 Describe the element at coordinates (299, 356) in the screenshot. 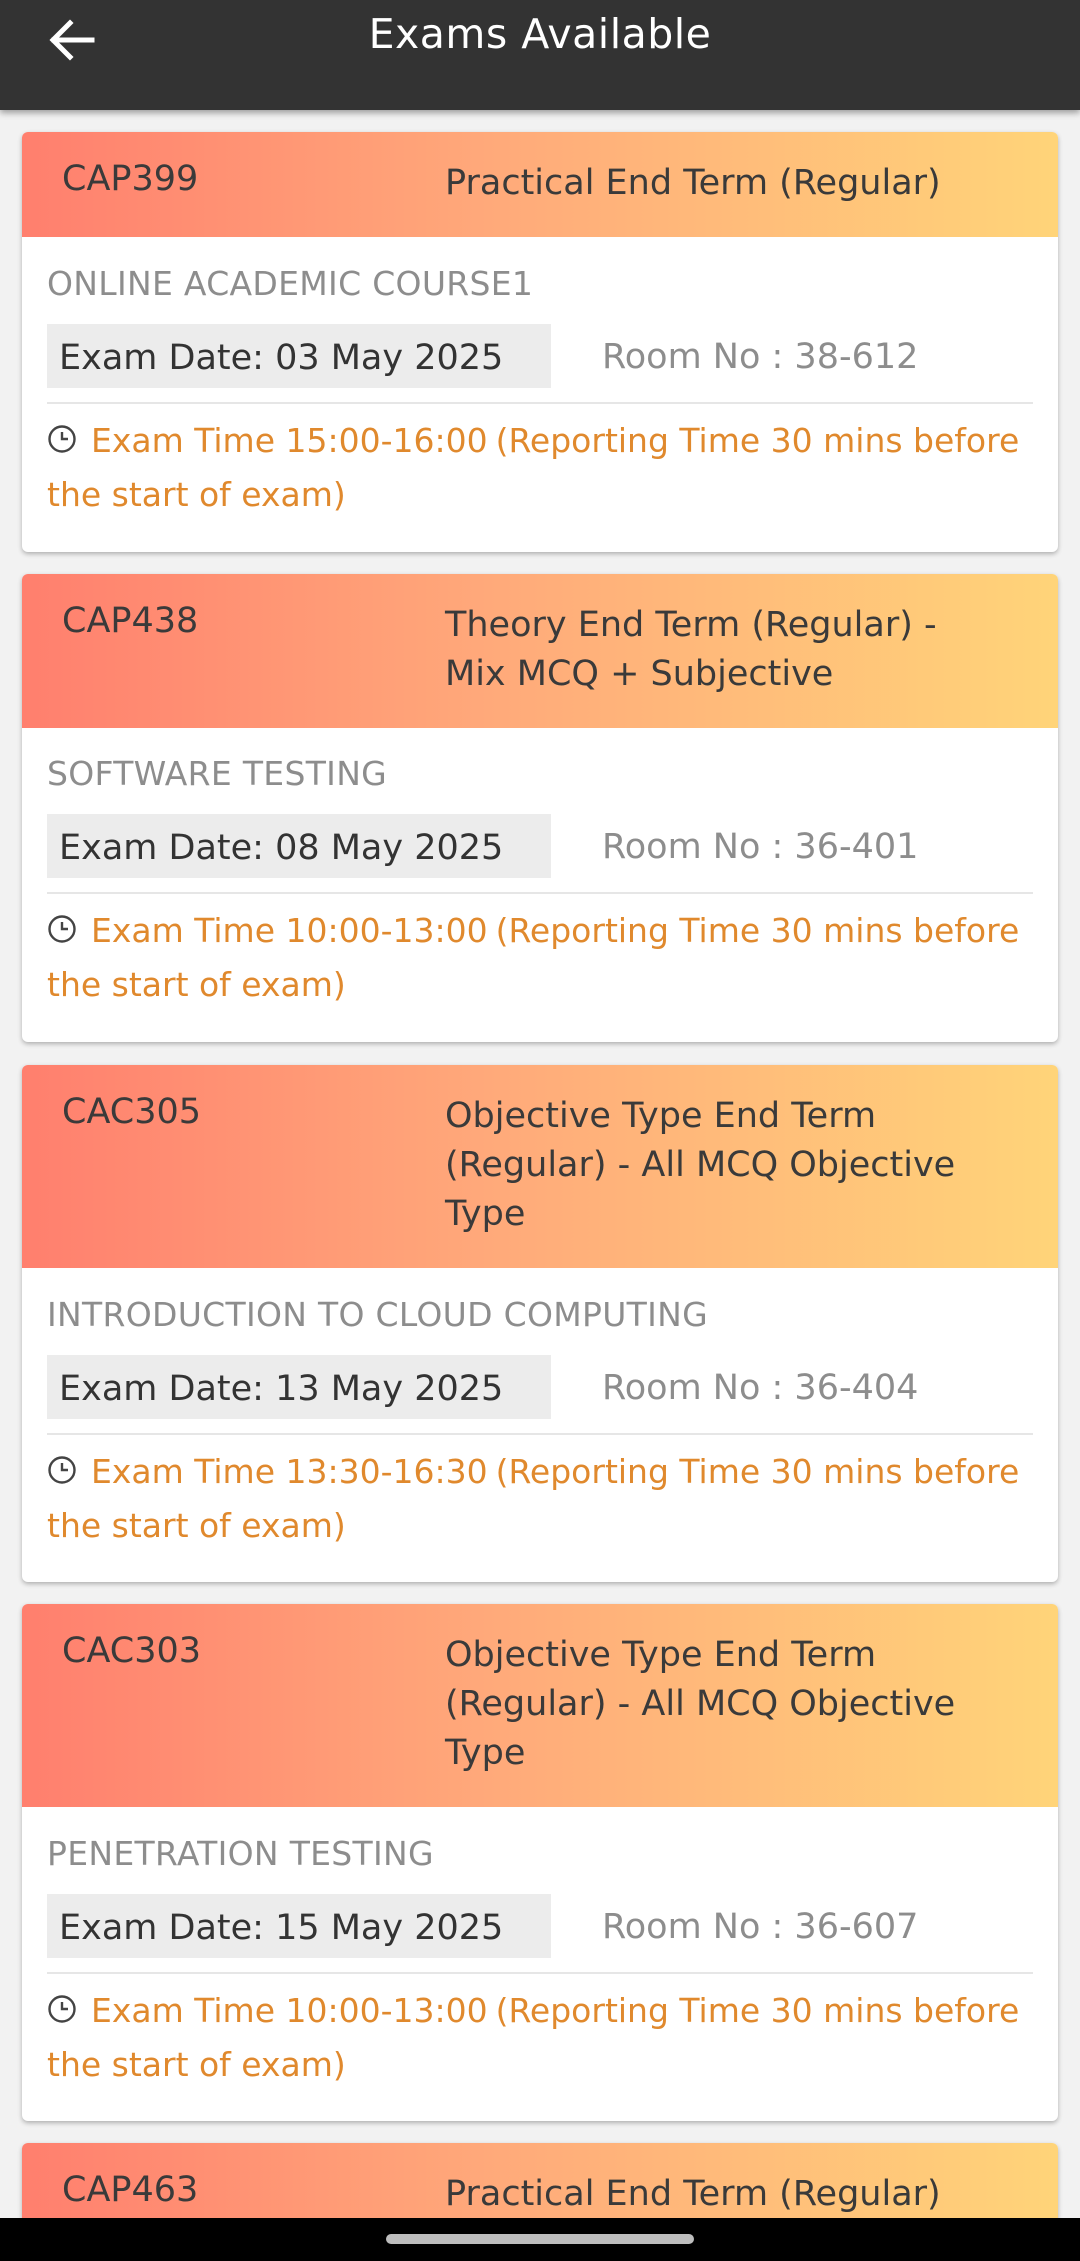

I see `exam-date: Exam Date: 03 May 2025` at that location.